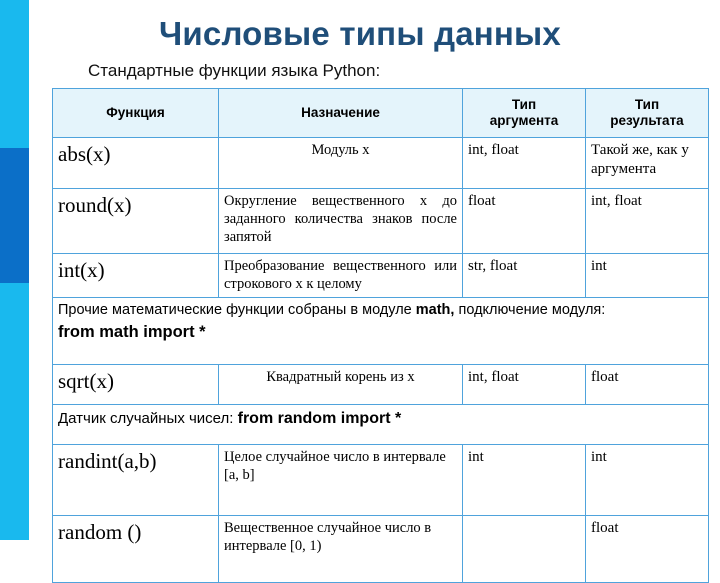 The height and width of the screenshot is (583, 720). Describe the element at coordinates (135, 384) in the screenshot. I see `cell-function-name: sqrt(x)` at that location.